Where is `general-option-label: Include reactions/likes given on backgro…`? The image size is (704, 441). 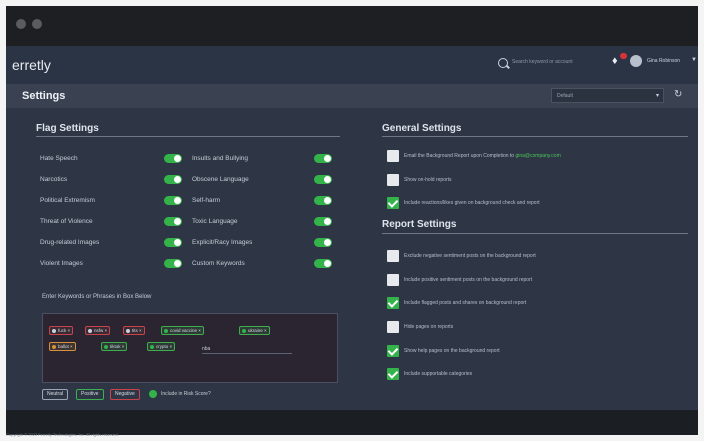 general-option-label: Include reactions/likes given on backgro… is located at coordinates (472, 203).